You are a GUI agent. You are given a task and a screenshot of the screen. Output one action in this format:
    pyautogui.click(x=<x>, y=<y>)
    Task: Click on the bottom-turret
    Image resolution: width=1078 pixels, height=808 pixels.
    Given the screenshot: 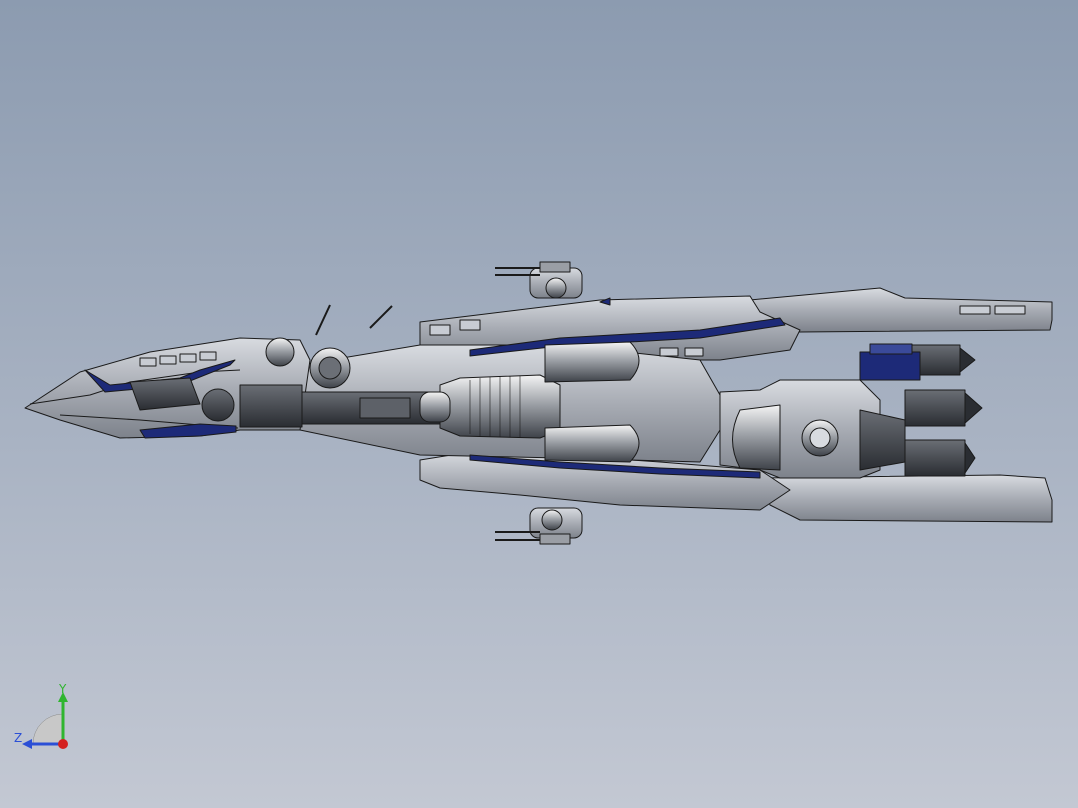 What is the action you would take?
    pyautogui.click(x=539, y=526)
    